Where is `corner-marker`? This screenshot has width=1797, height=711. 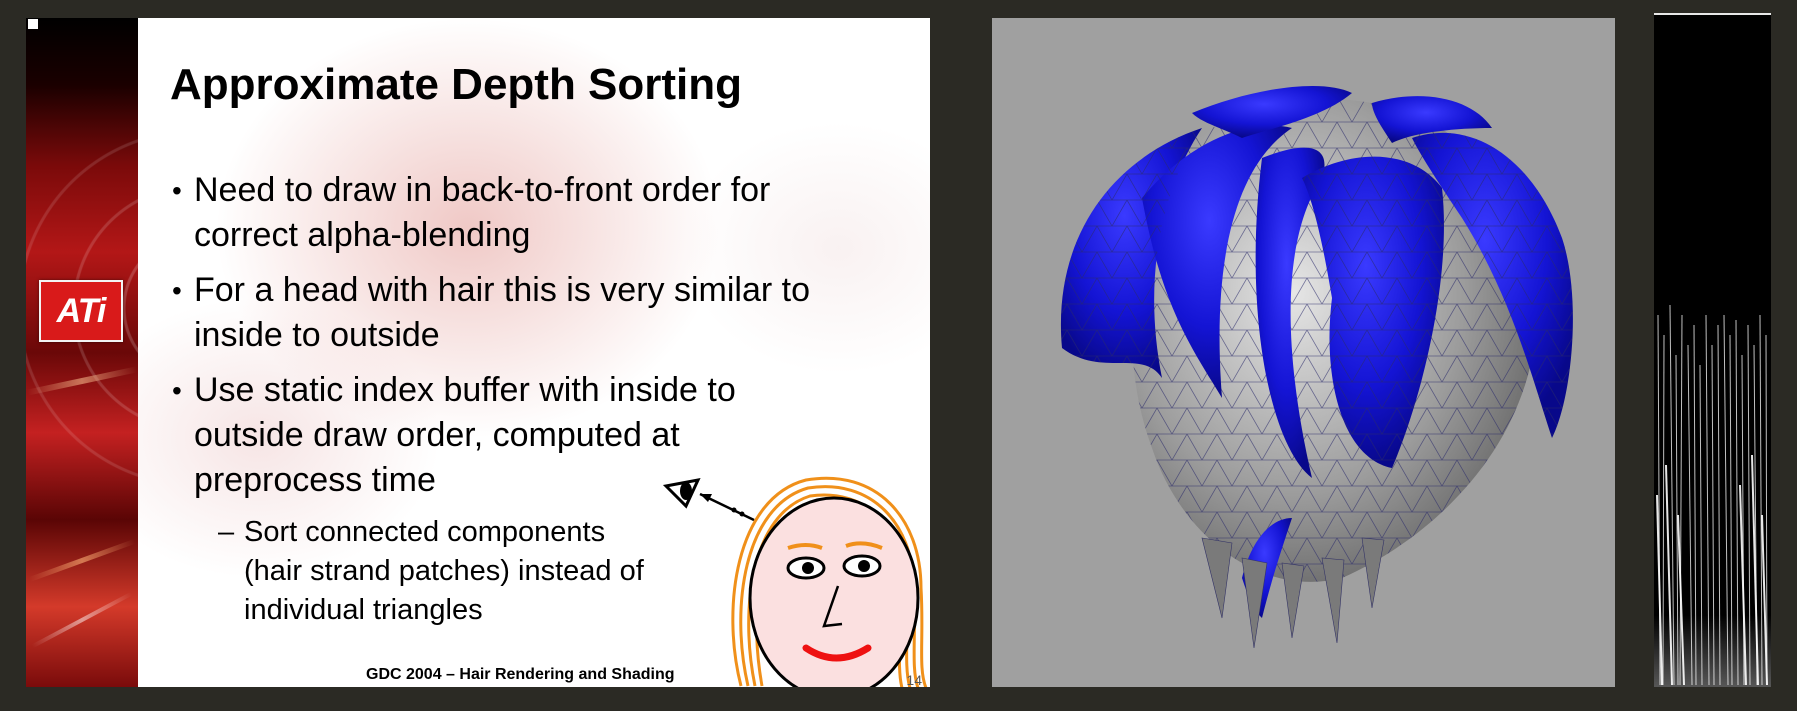 corner-marker is located at coordinates (33, 24).